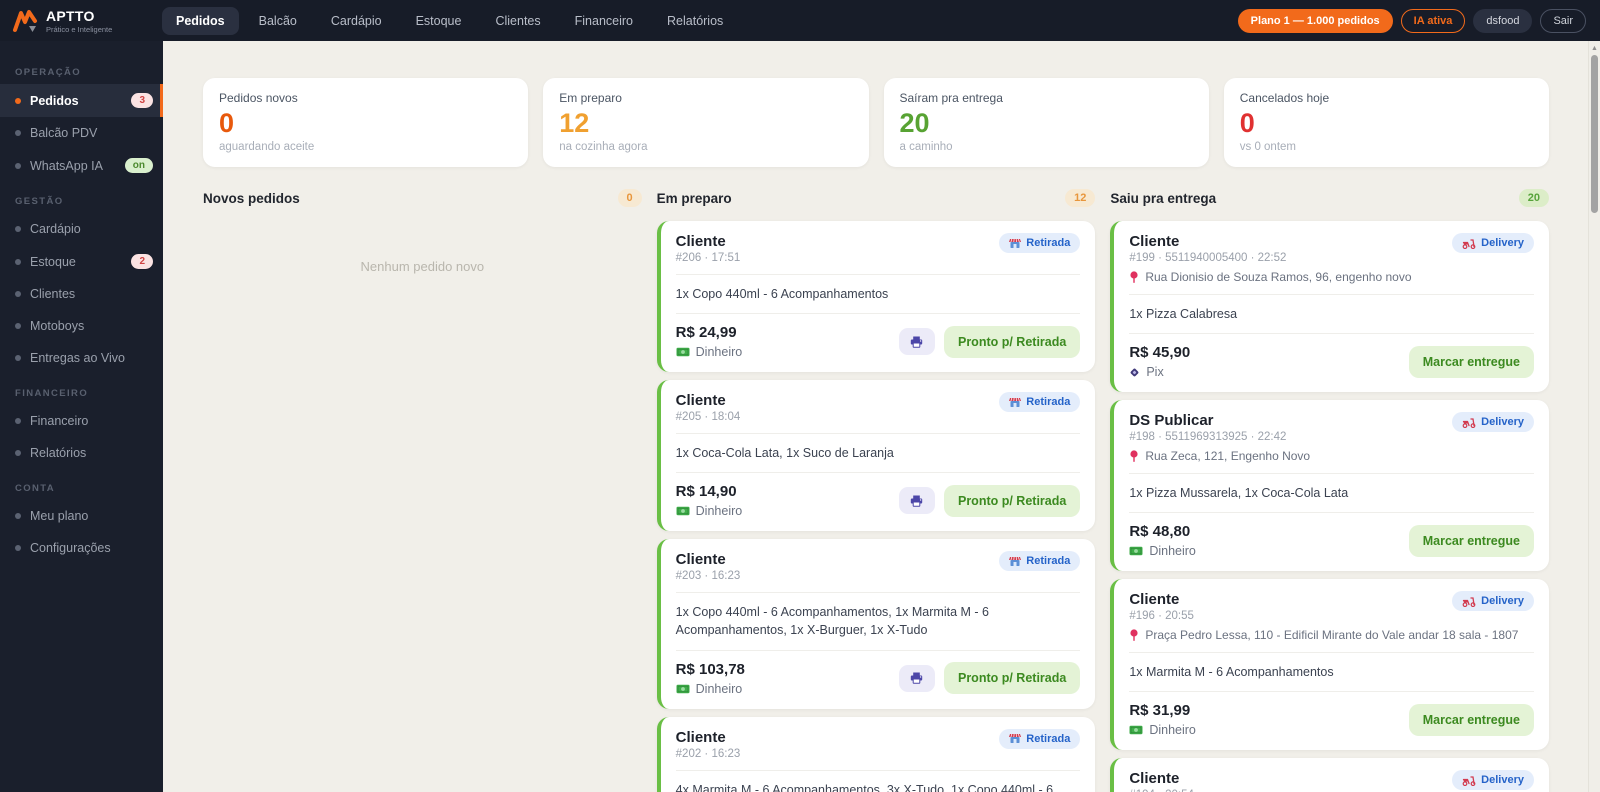  What do you see at coordinates (1267, 147) in the screenshot?
I see `stat-subtext: vs 0 ontem` at bounding box center [1267, 147].